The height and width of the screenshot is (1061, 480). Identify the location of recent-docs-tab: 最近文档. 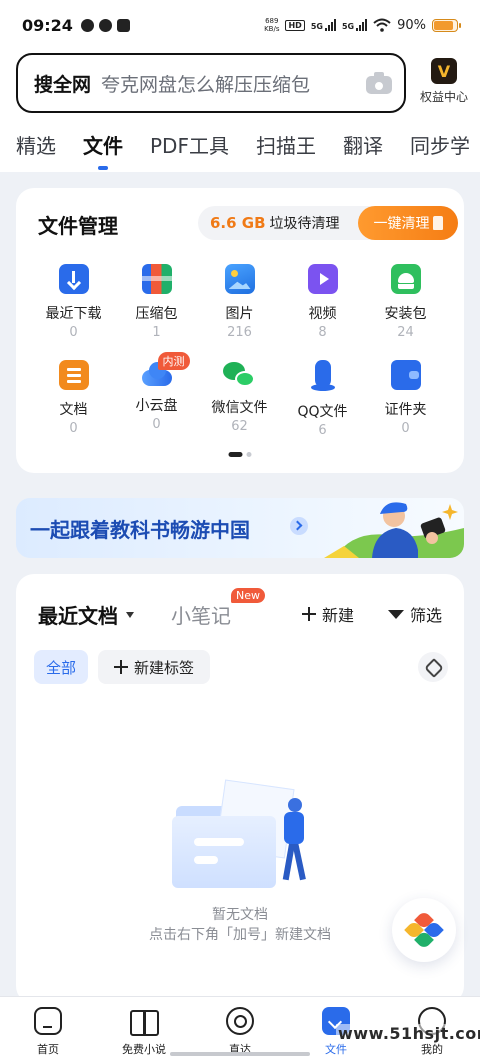
(86, 614).